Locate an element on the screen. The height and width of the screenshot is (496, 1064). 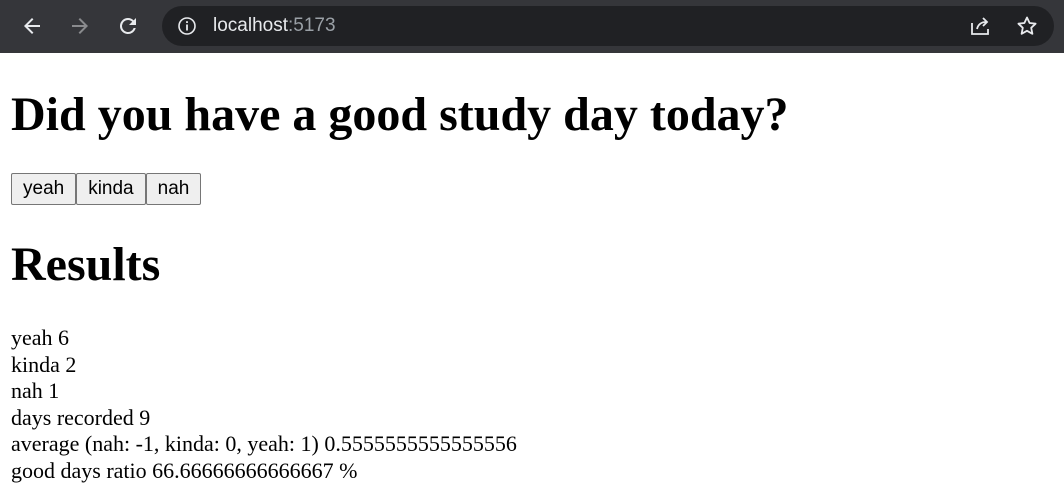
result-label: good days ratio is located at coordinates (79, 470).